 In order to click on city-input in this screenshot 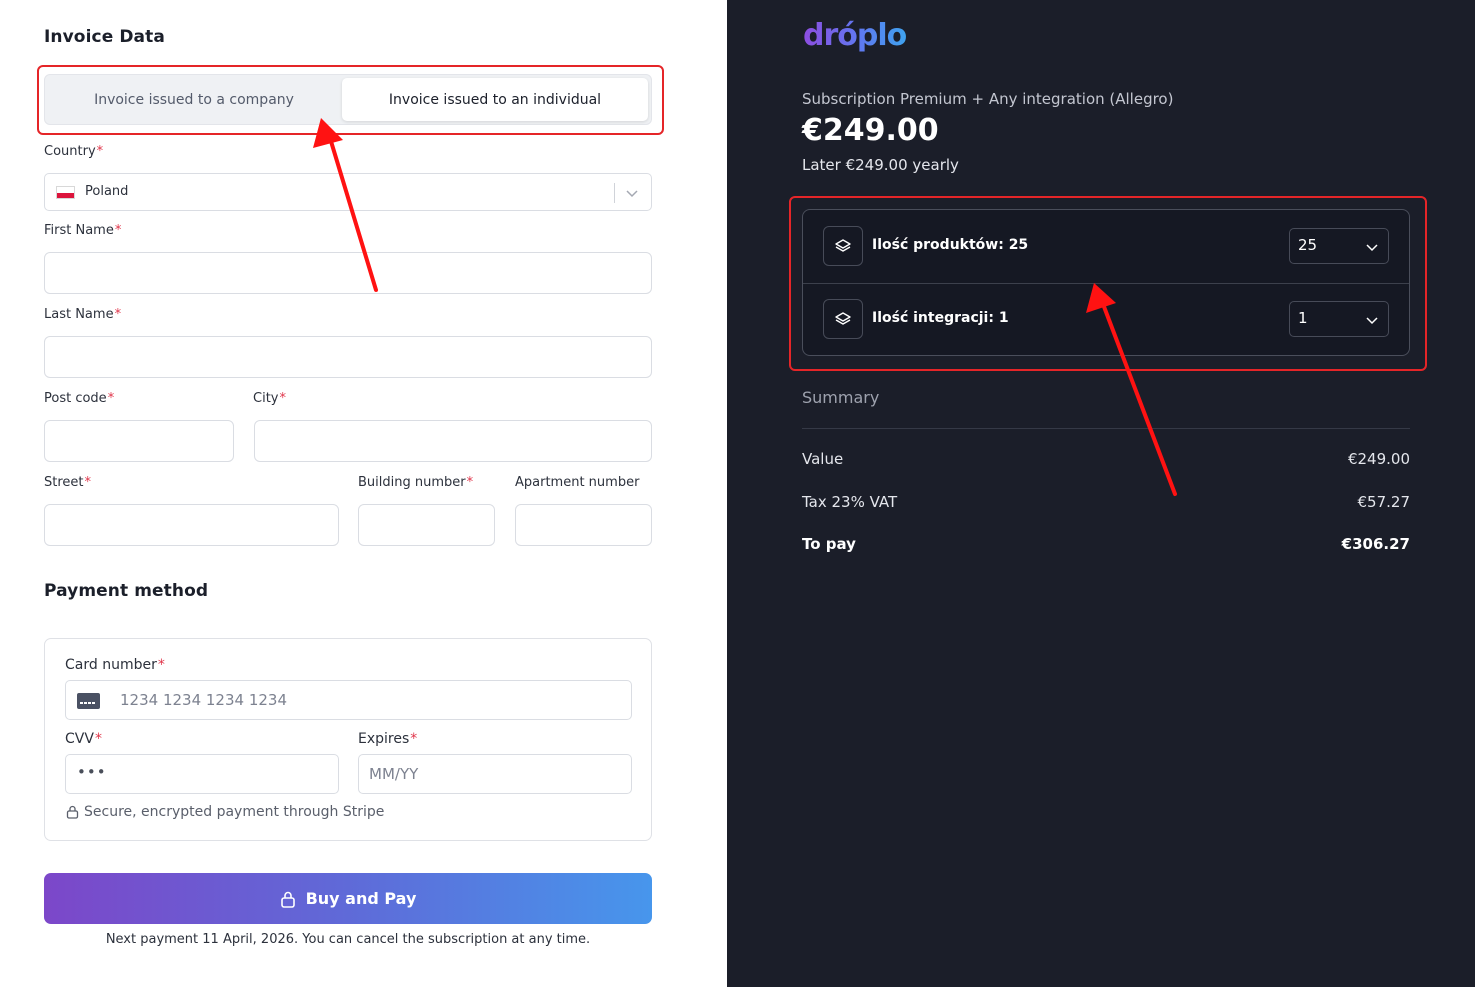, I will do `click(453, 441)`.